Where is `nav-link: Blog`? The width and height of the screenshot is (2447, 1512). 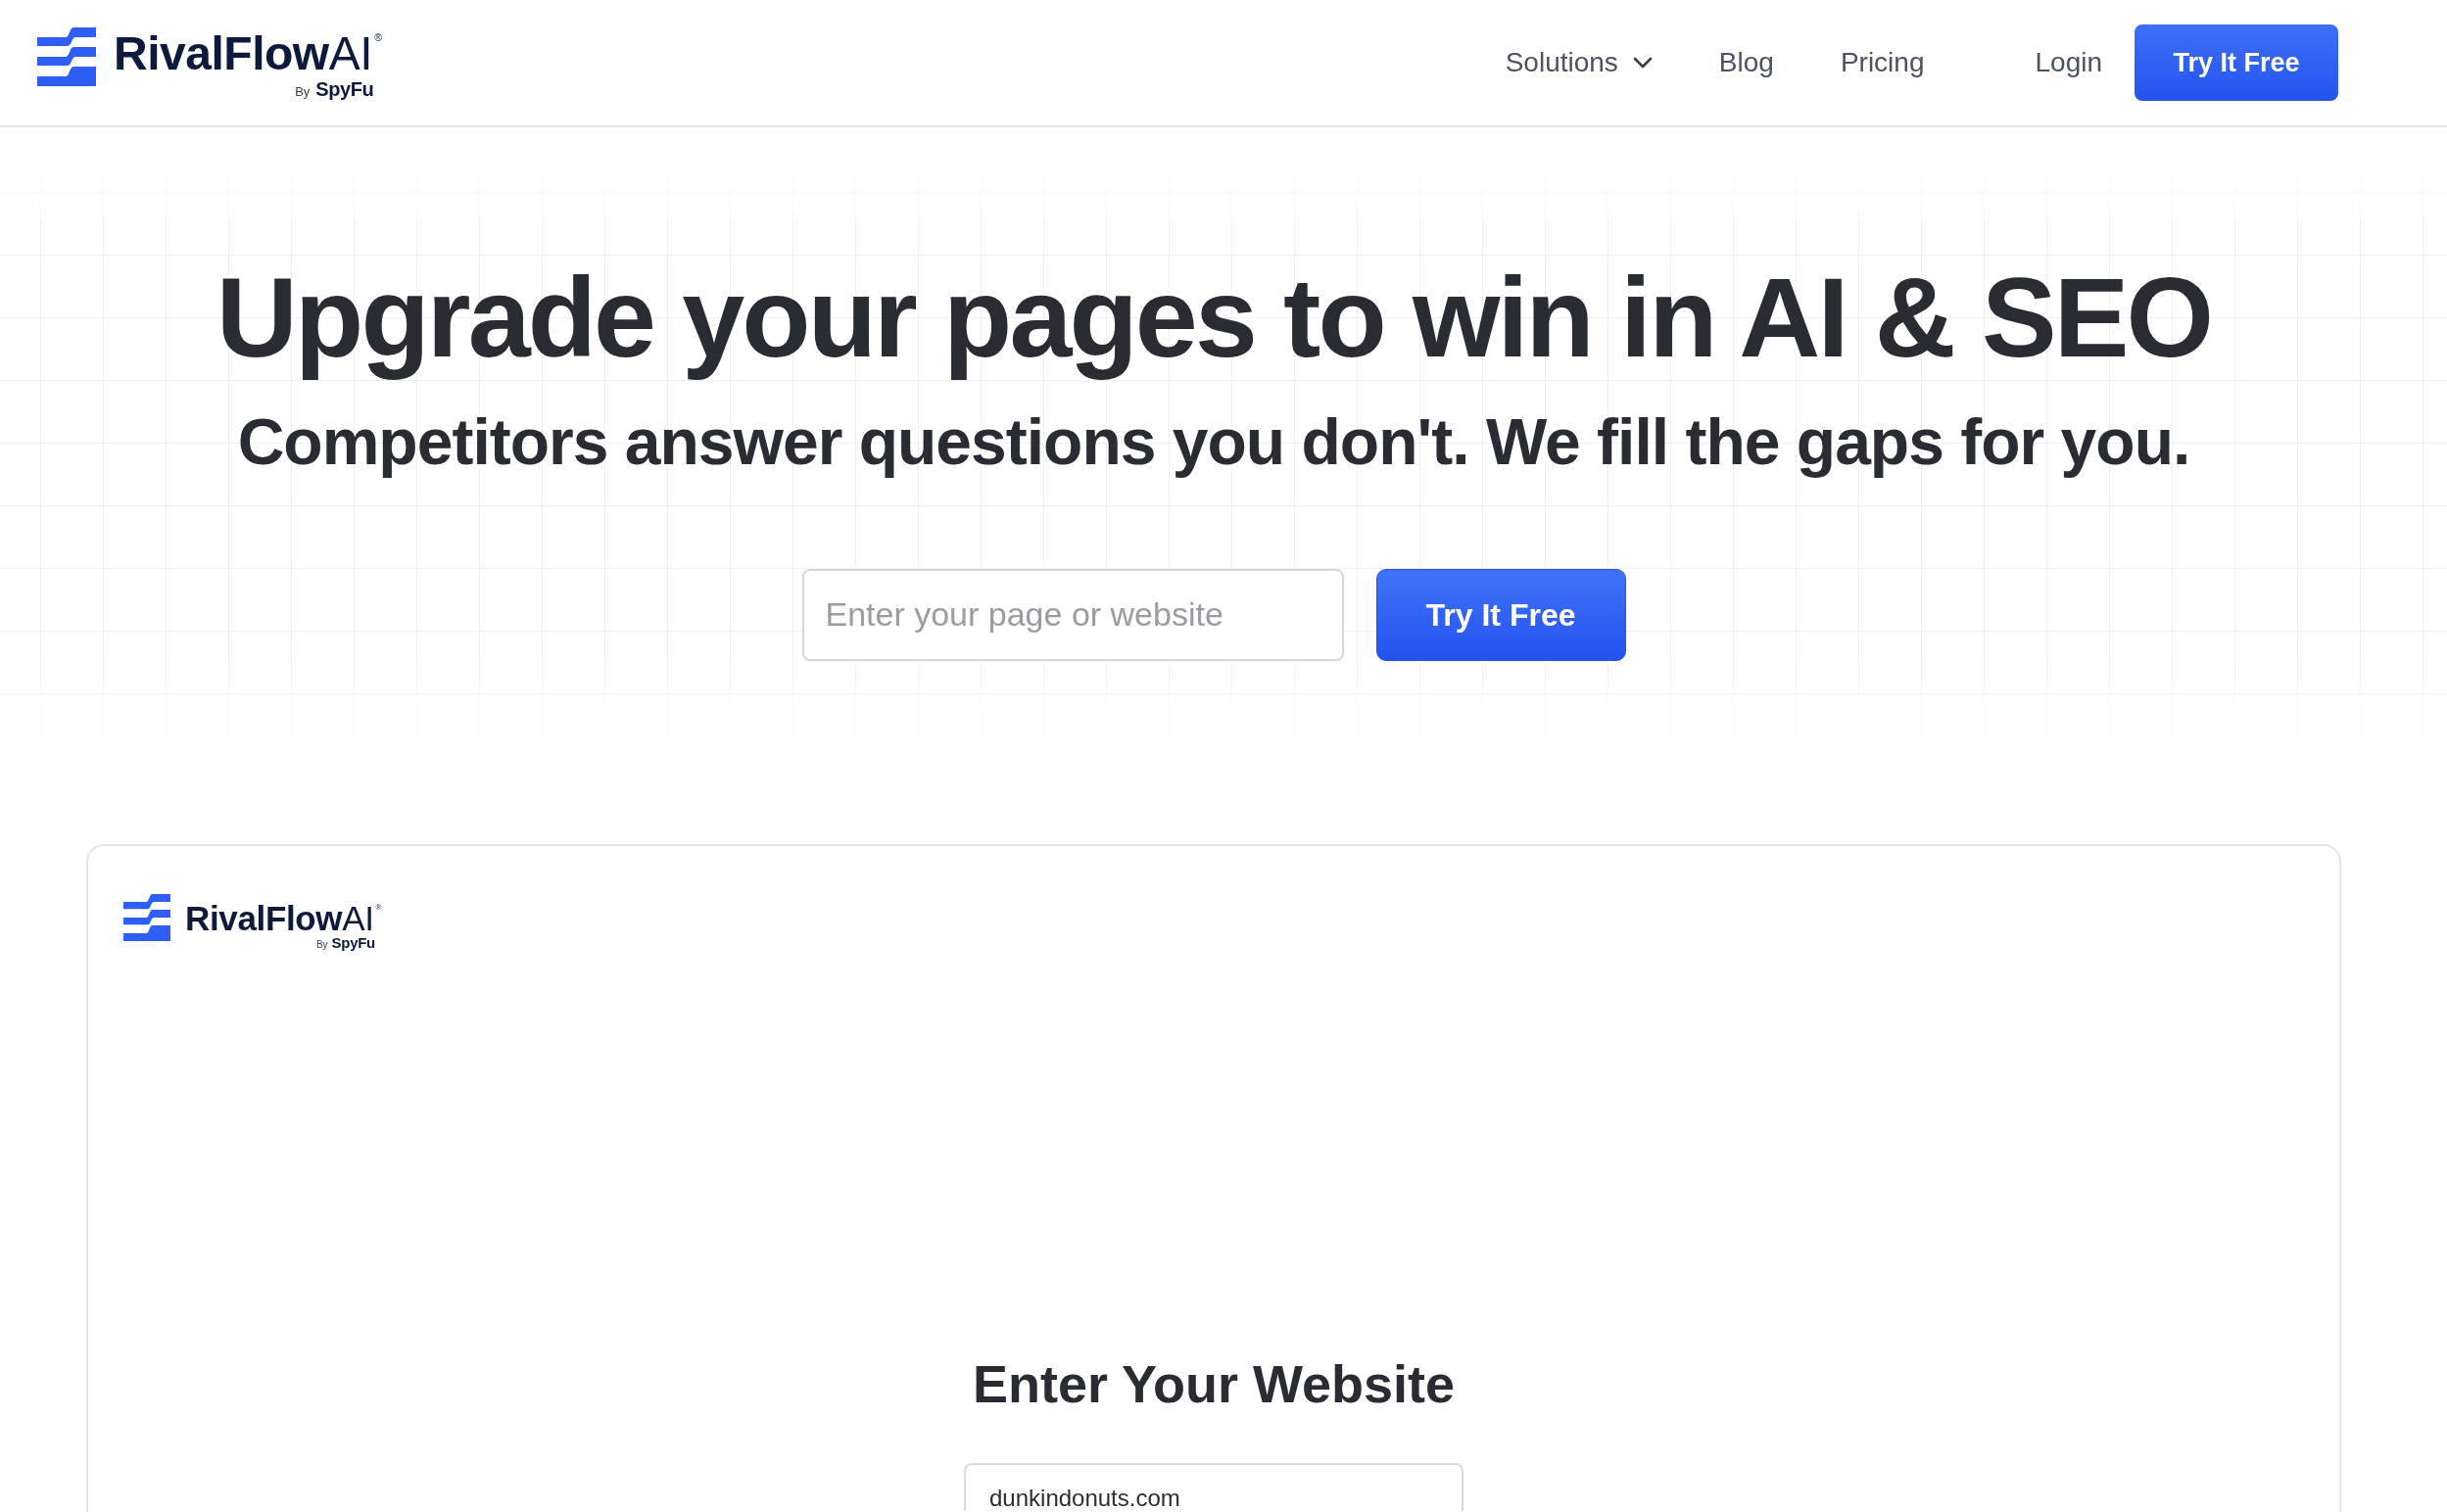
nav-link: Blog is located at coordinates (1746, 62).